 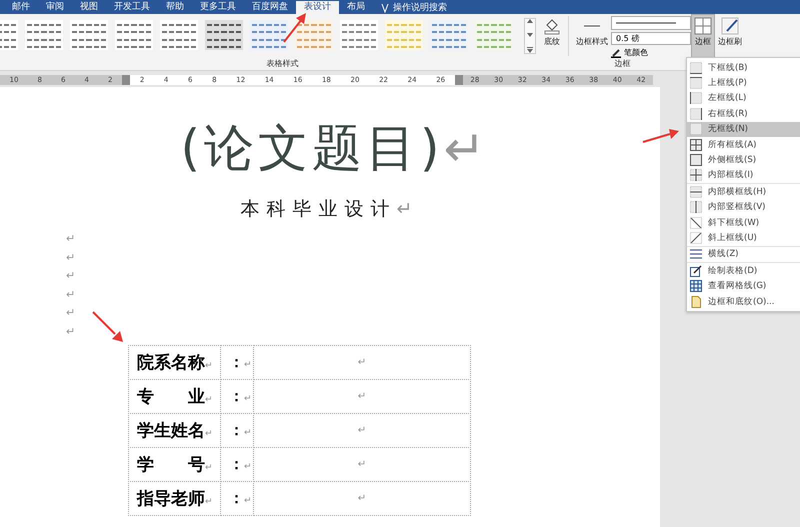 I want to click on ribbon-tab: 表设计, so click(x=317, y=7).